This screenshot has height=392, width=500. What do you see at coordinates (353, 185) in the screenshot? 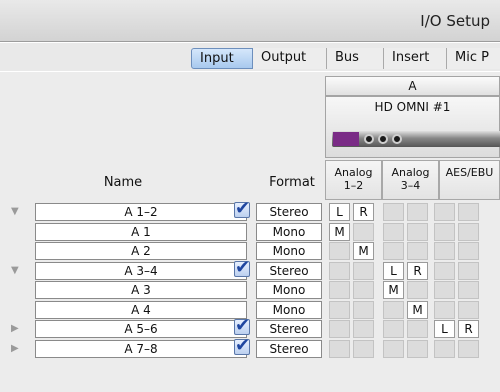
I see `channel-header-line: 1–2` at bounding box center [353, 185].